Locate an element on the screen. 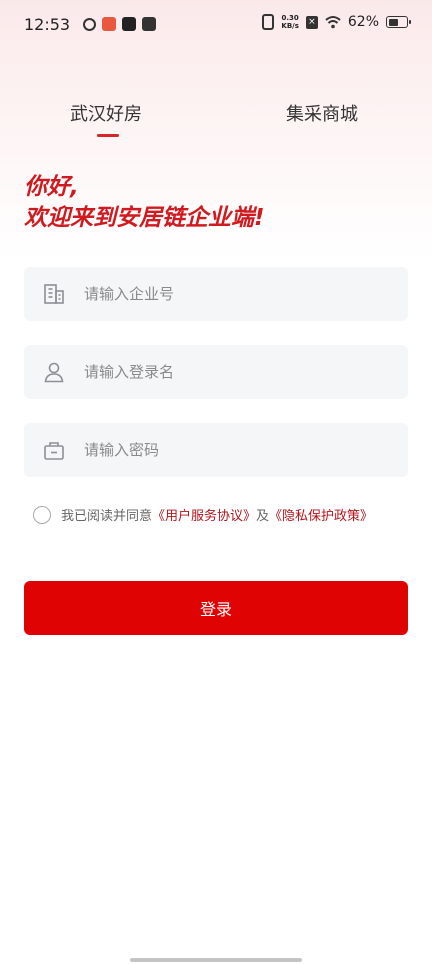 This screenshot has height=964, width=432. privacy-policy-link: 《隐私保护政策》 is located at coordinates (321, 514).